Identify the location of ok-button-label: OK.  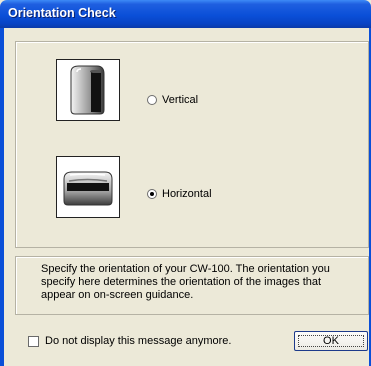
(331, 341).